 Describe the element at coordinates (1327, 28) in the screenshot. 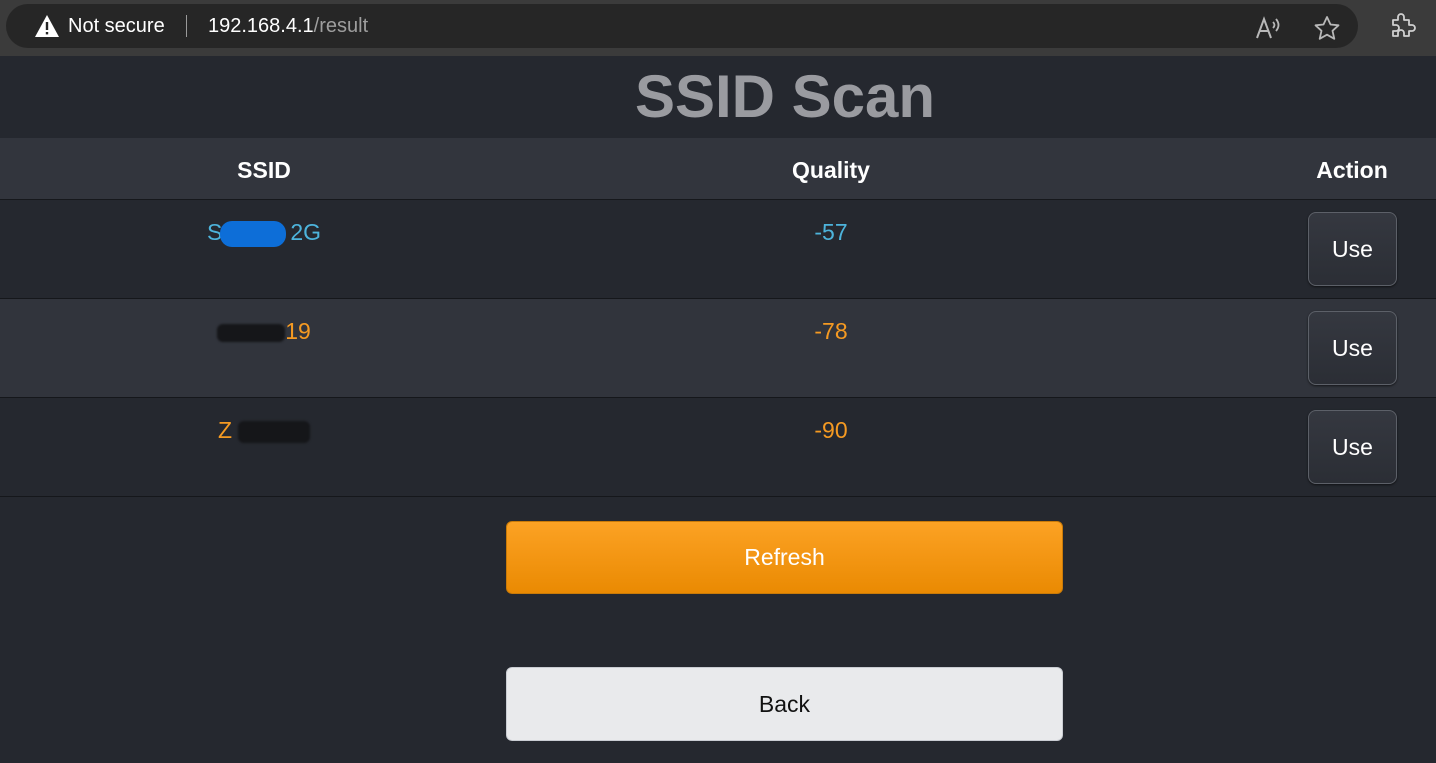

I see `favorite-star-icon` at that location.